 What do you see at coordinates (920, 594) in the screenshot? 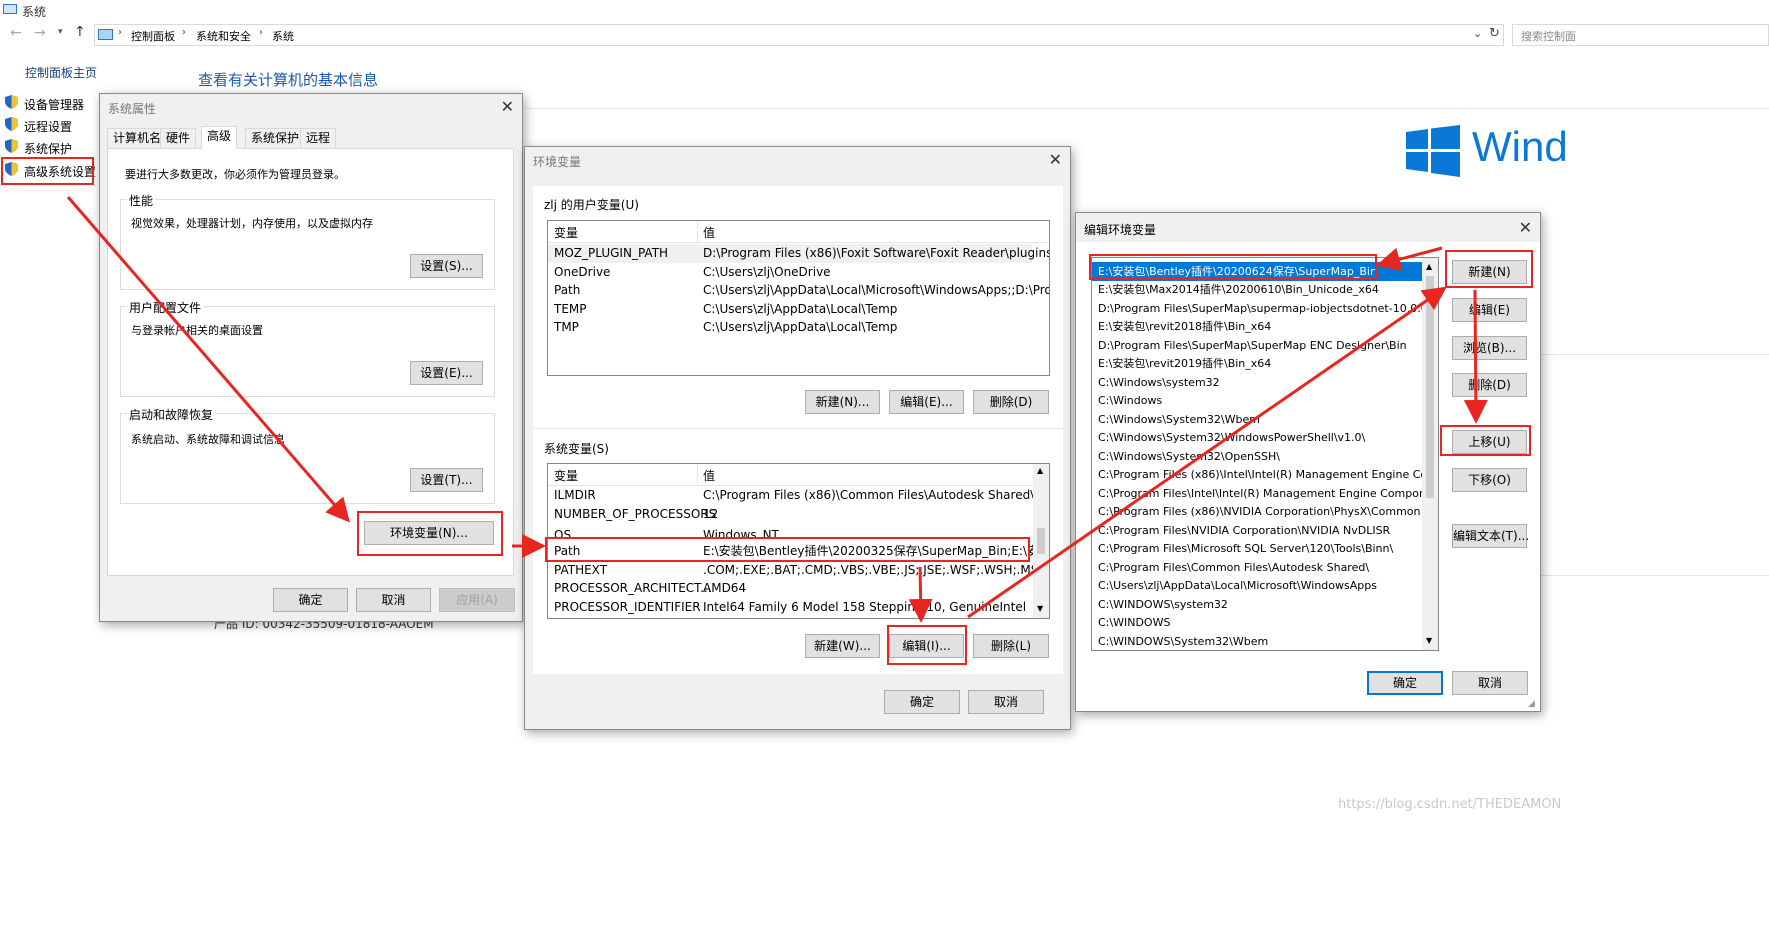
I see `arrow-to-edit-button` at bounding box center [920, 594].